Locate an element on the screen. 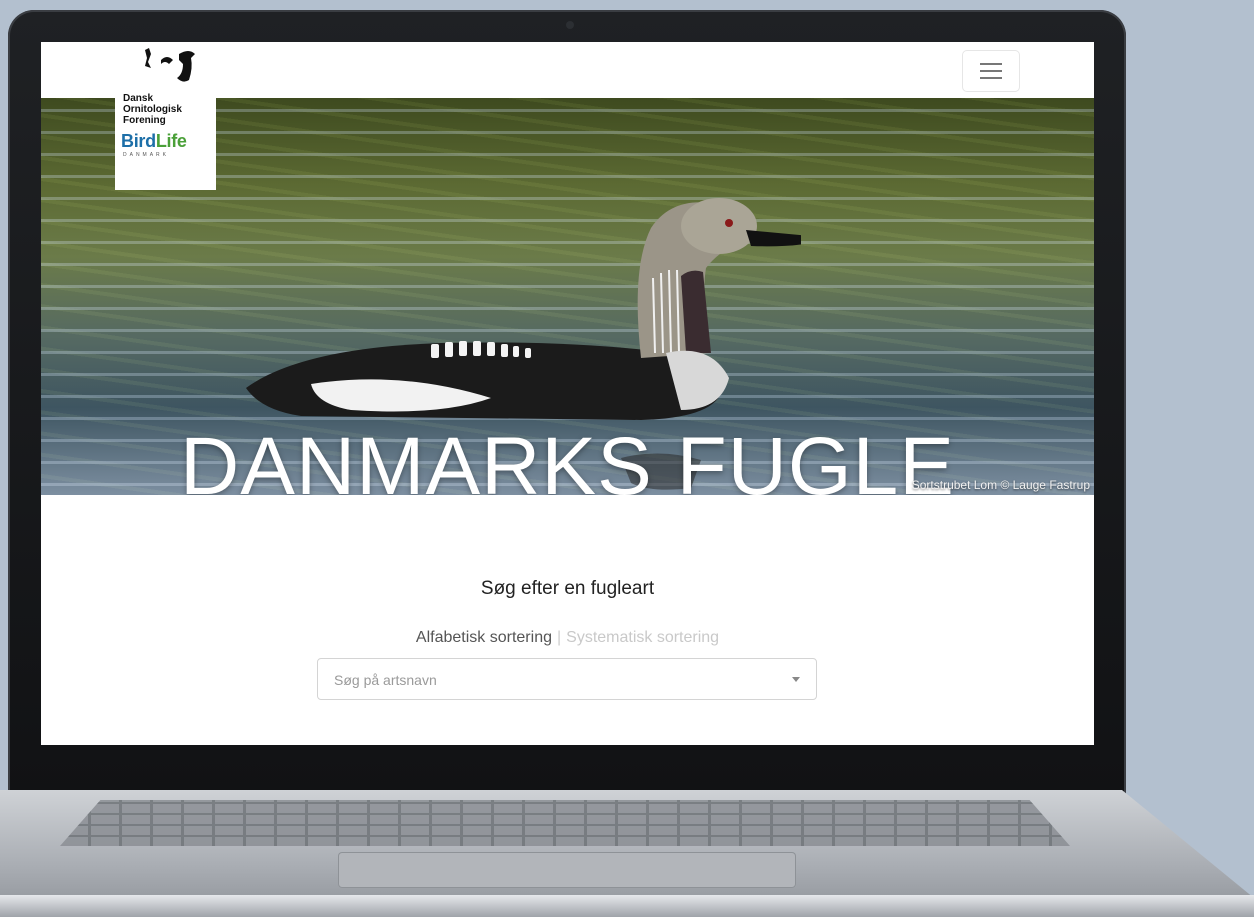  birdlife-wordmark: BirdLife is located at coordinates (165, 141).